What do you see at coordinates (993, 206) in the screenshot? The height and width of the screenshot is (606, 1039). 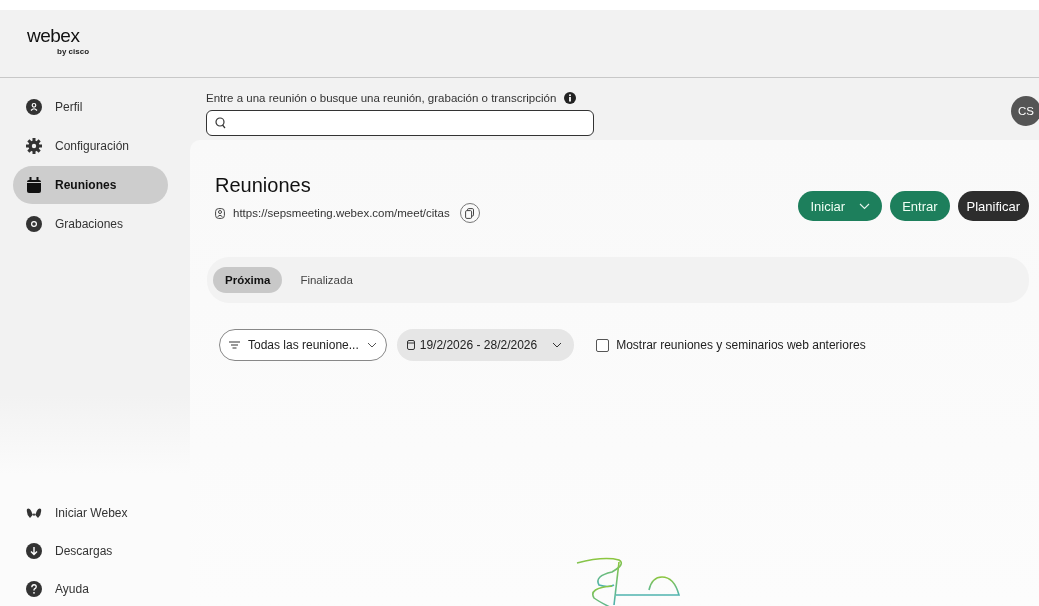 I see `schedule-button: Planificar` at bounding box center [993, 206].